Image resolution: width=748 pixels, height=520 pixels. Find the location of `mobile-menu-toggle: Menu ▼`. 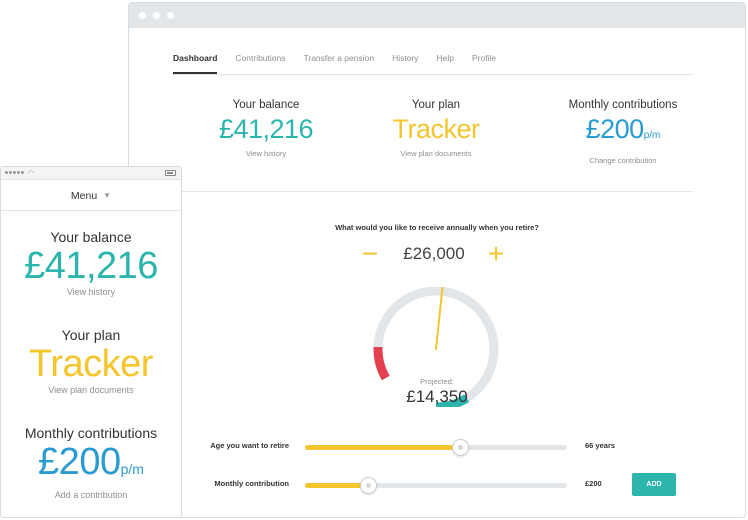

mobile-menu-toggle: Menu ▼ is located at coordinates (91, 195).